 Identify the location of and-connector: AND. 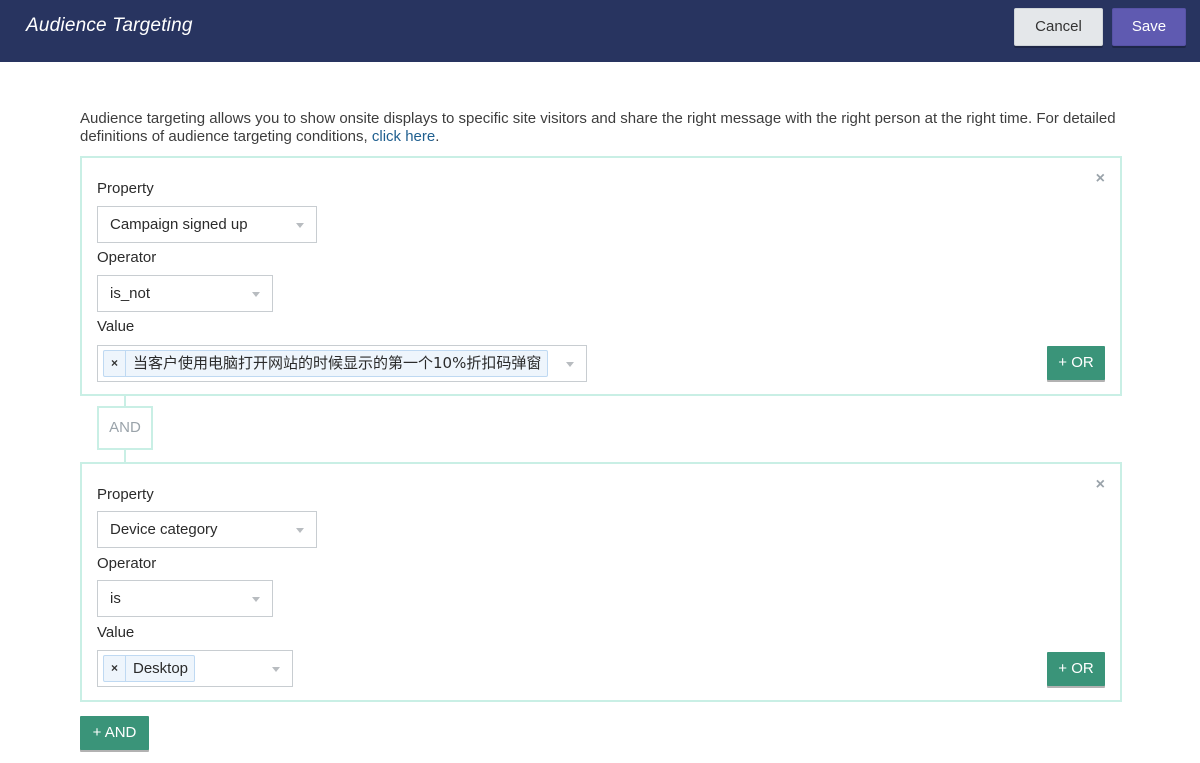
(125, 428).